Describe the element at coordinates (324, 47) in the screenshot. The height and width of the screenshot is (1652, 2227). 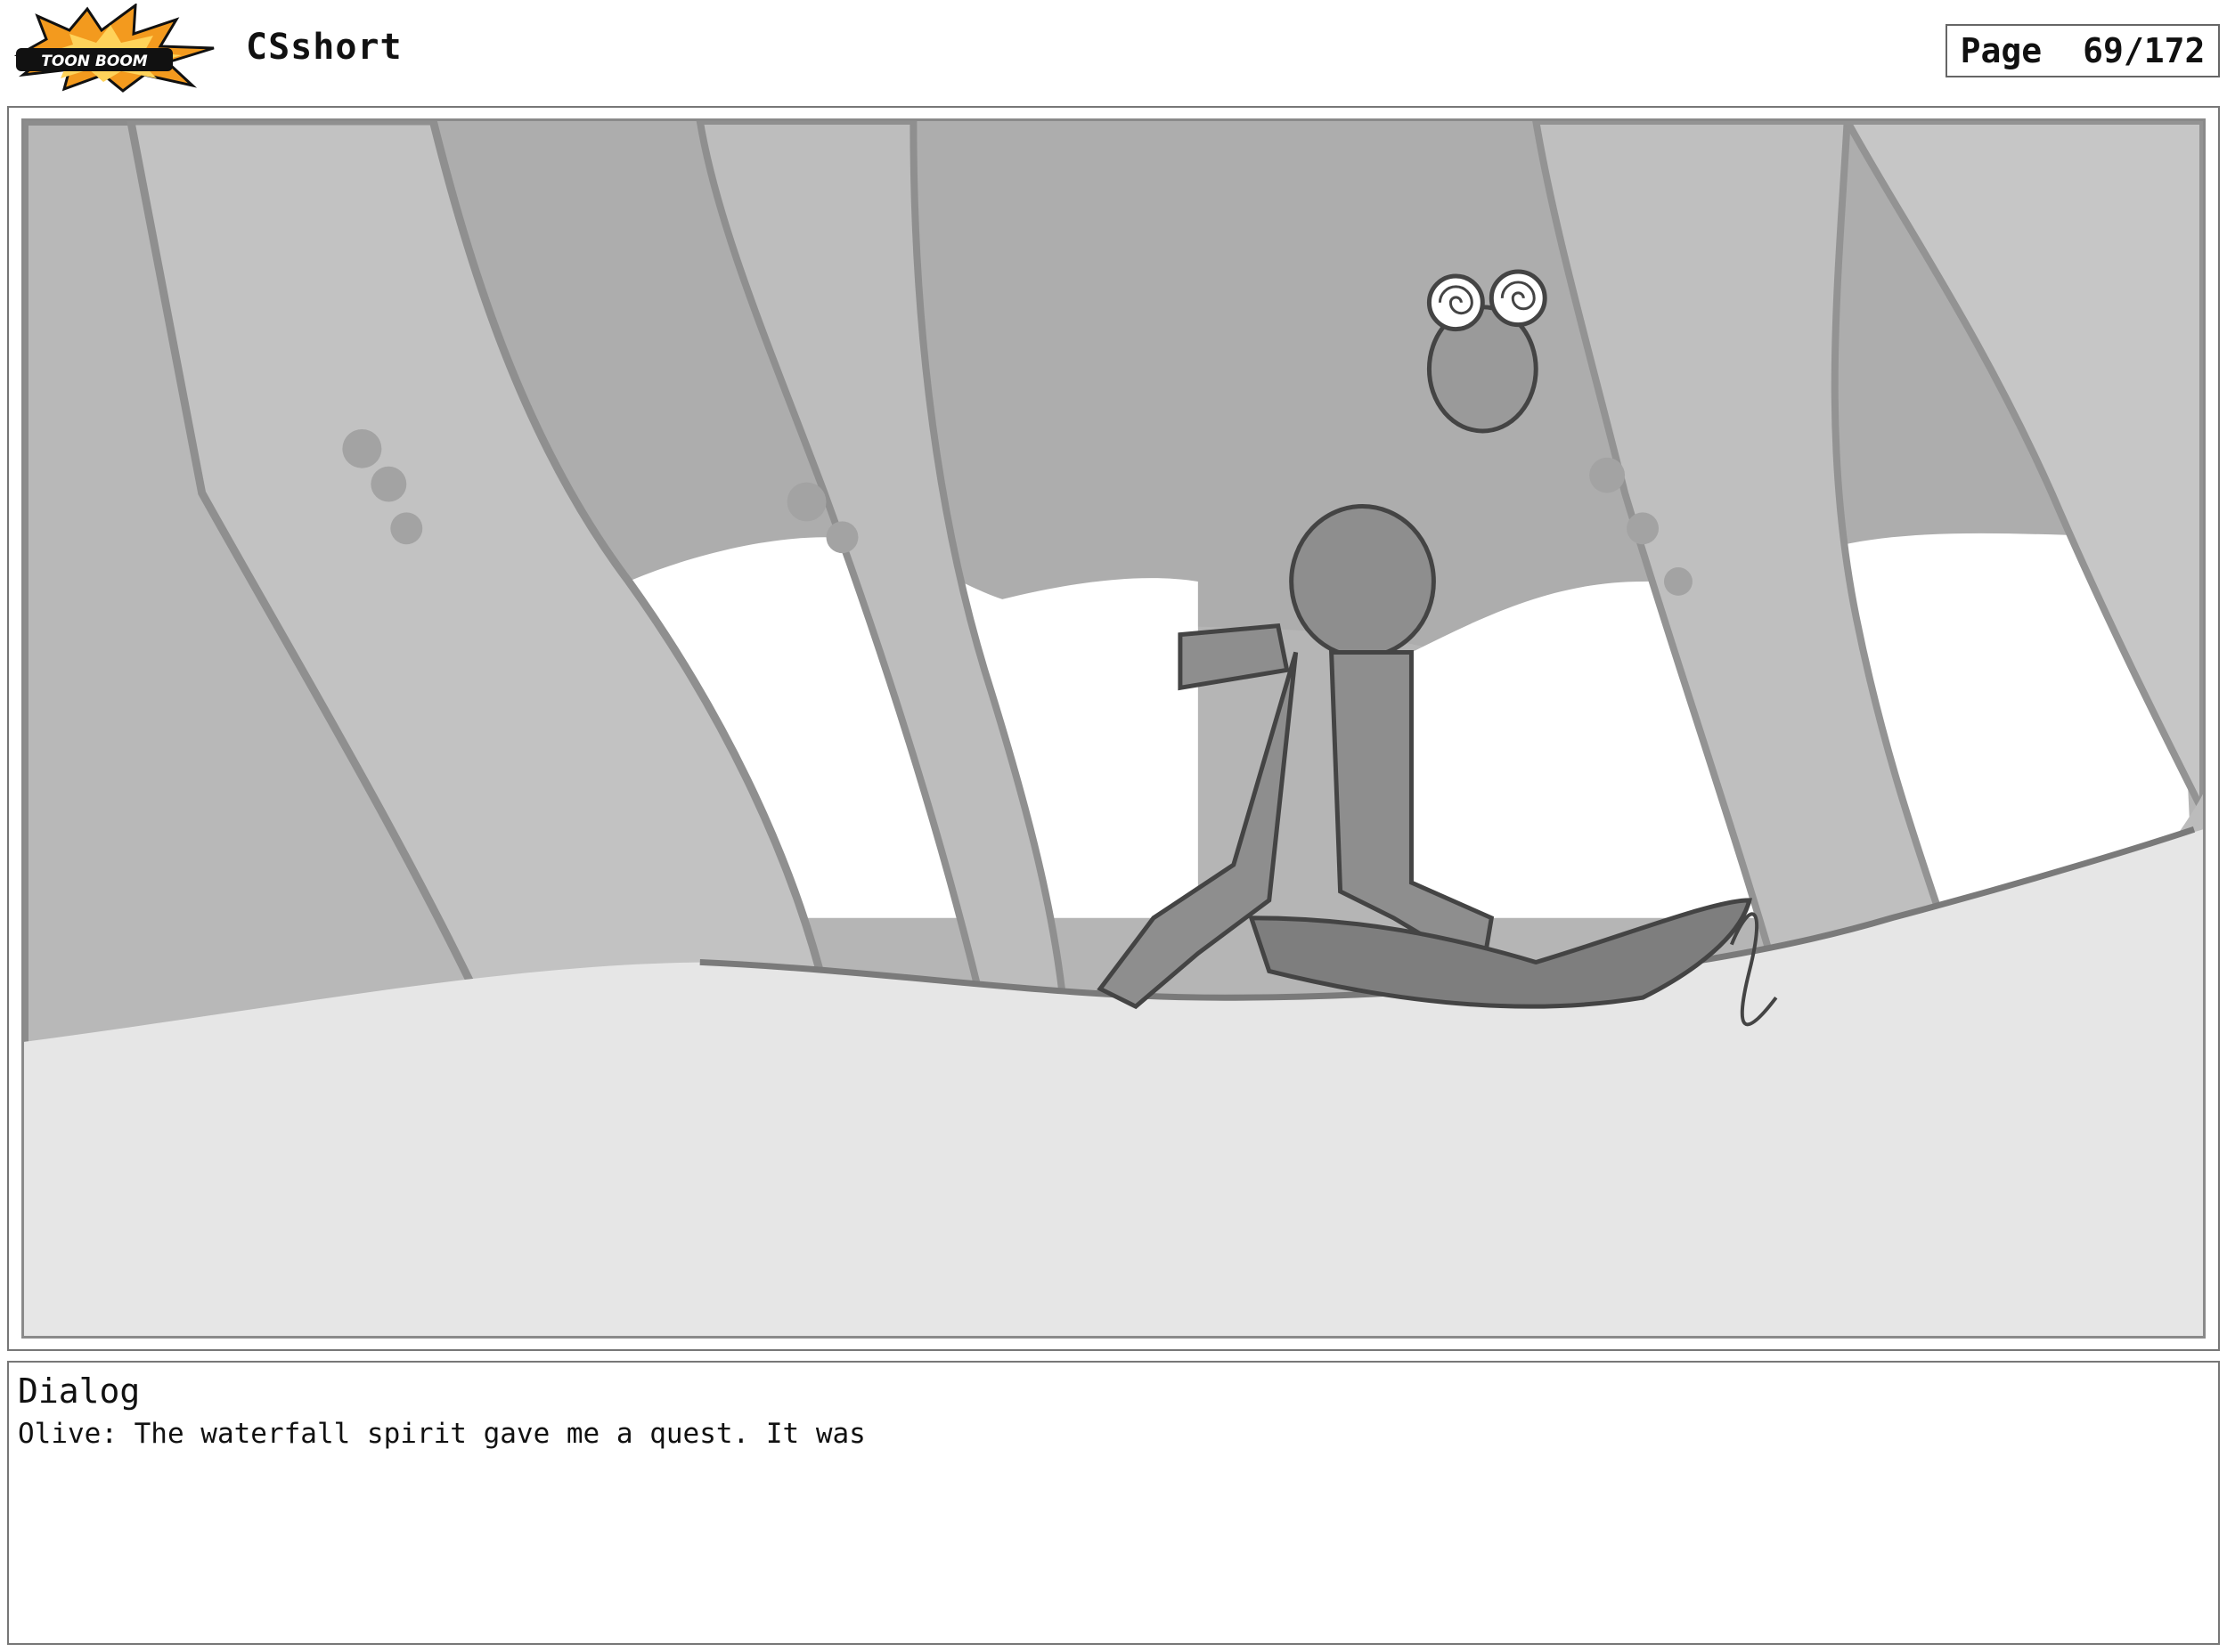
I see `project-title: CSshort` at that location.